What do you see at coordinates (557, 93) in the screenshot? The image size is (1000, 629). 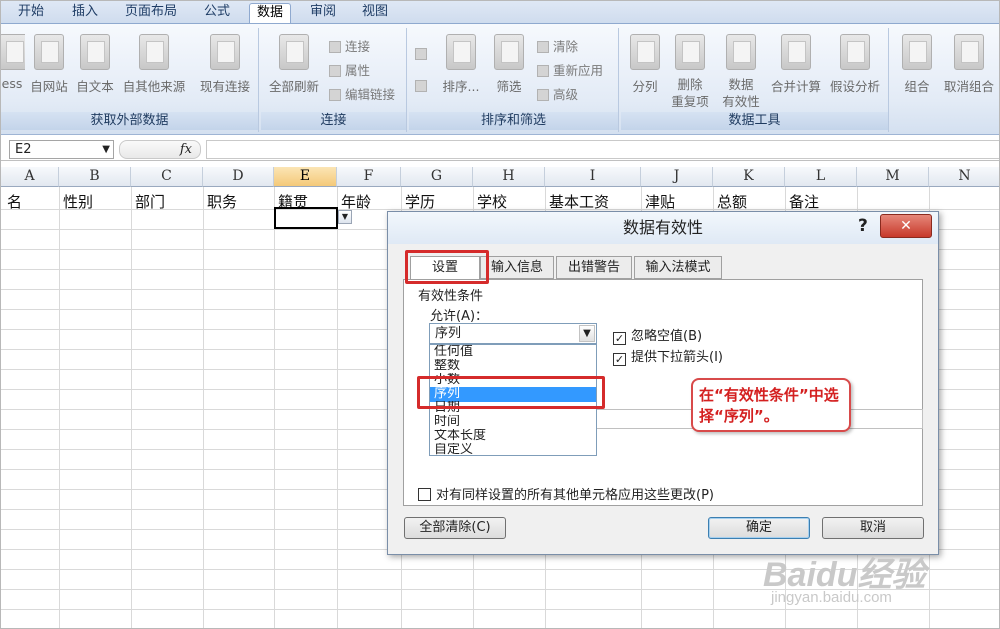 I see `advanced-button: 高级` at bounding box center [557, 93].